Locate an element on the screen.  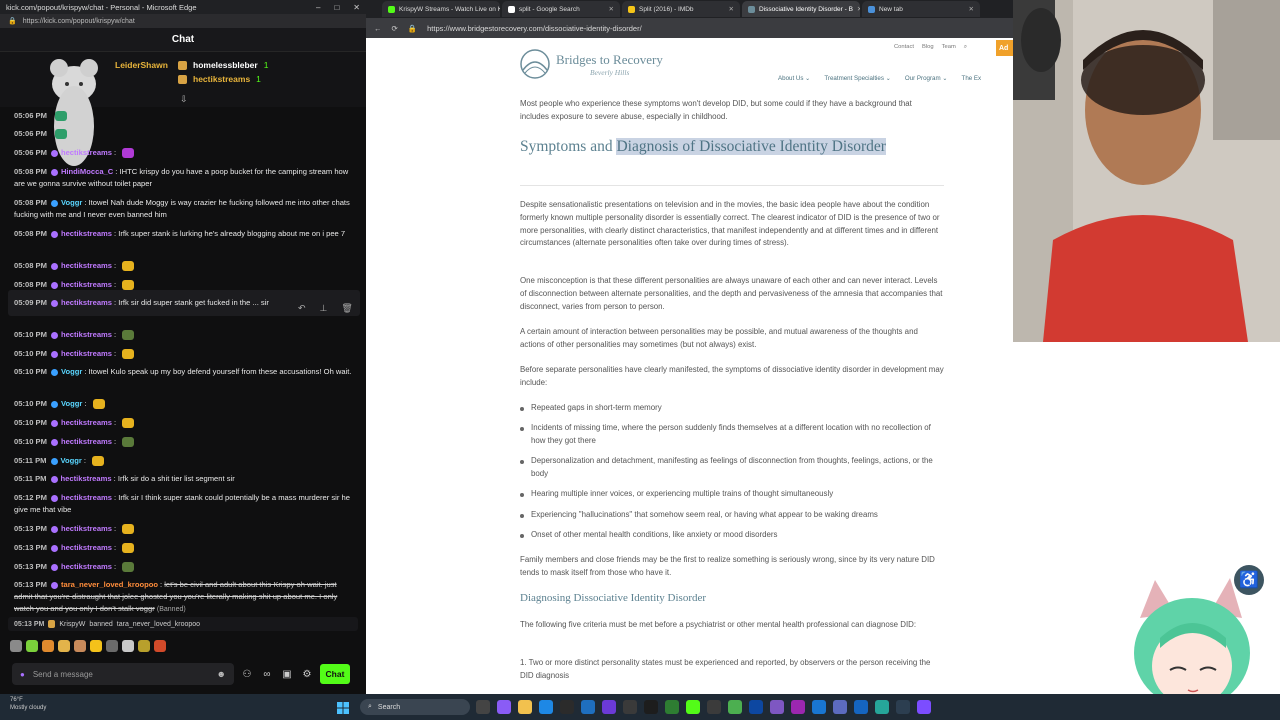
gear-icon: ⚙ is located at coordinates (307, 674).